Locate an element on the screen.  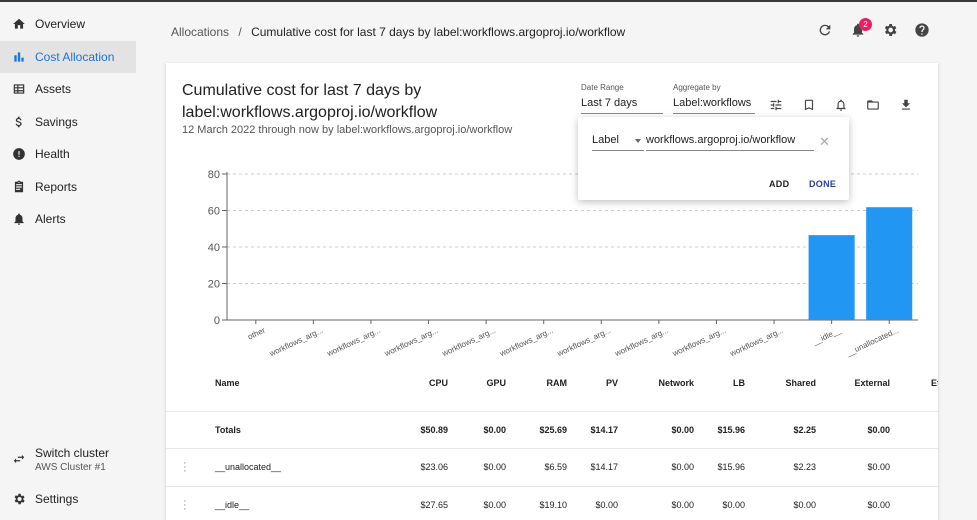
sidebar-item-label: Savings is located at coordinates (56, 122).